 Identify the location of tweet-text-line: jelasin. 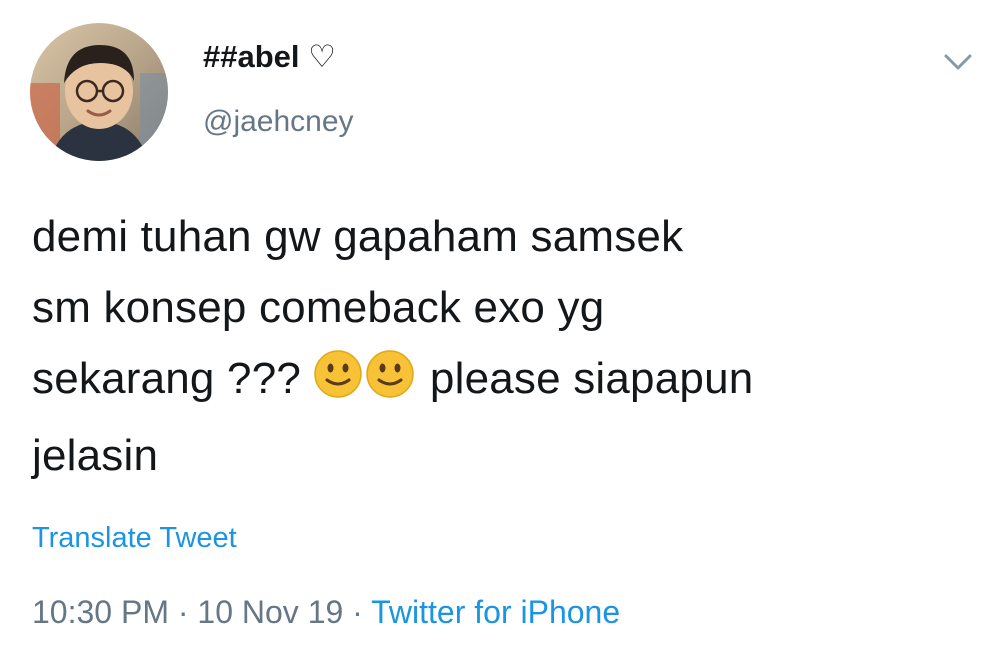
(95, 455).